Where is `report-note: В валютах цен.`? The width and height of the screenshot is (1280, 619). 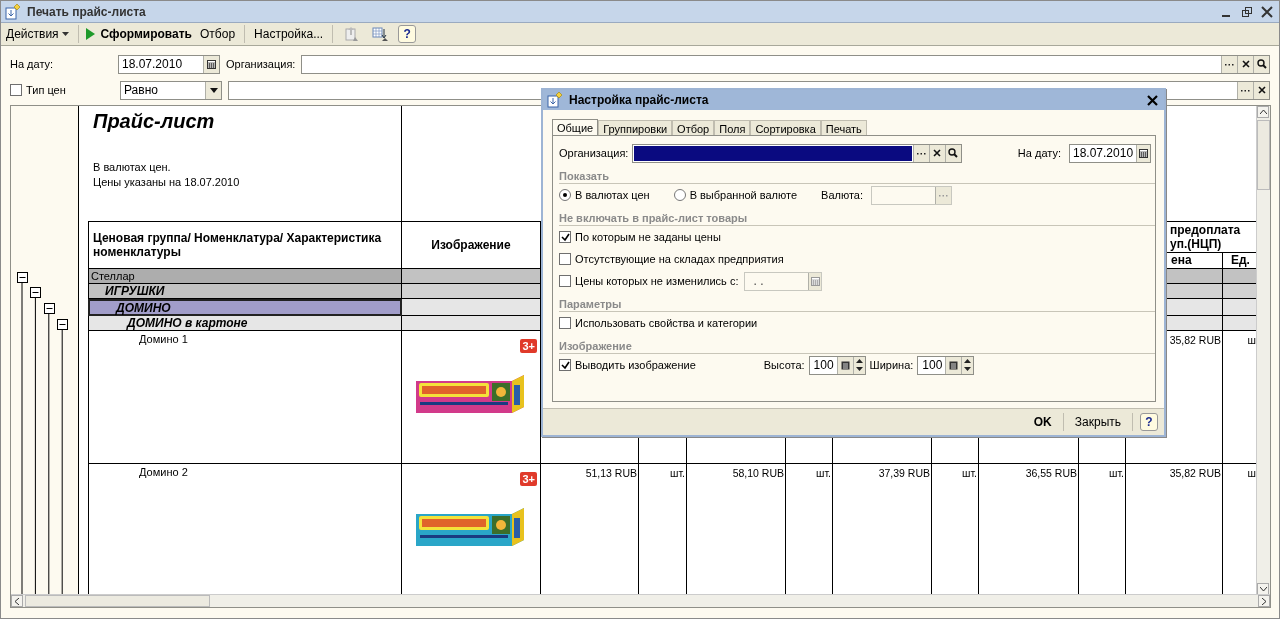
report-note: В валютах цен. is located at coordinates (132, 167).